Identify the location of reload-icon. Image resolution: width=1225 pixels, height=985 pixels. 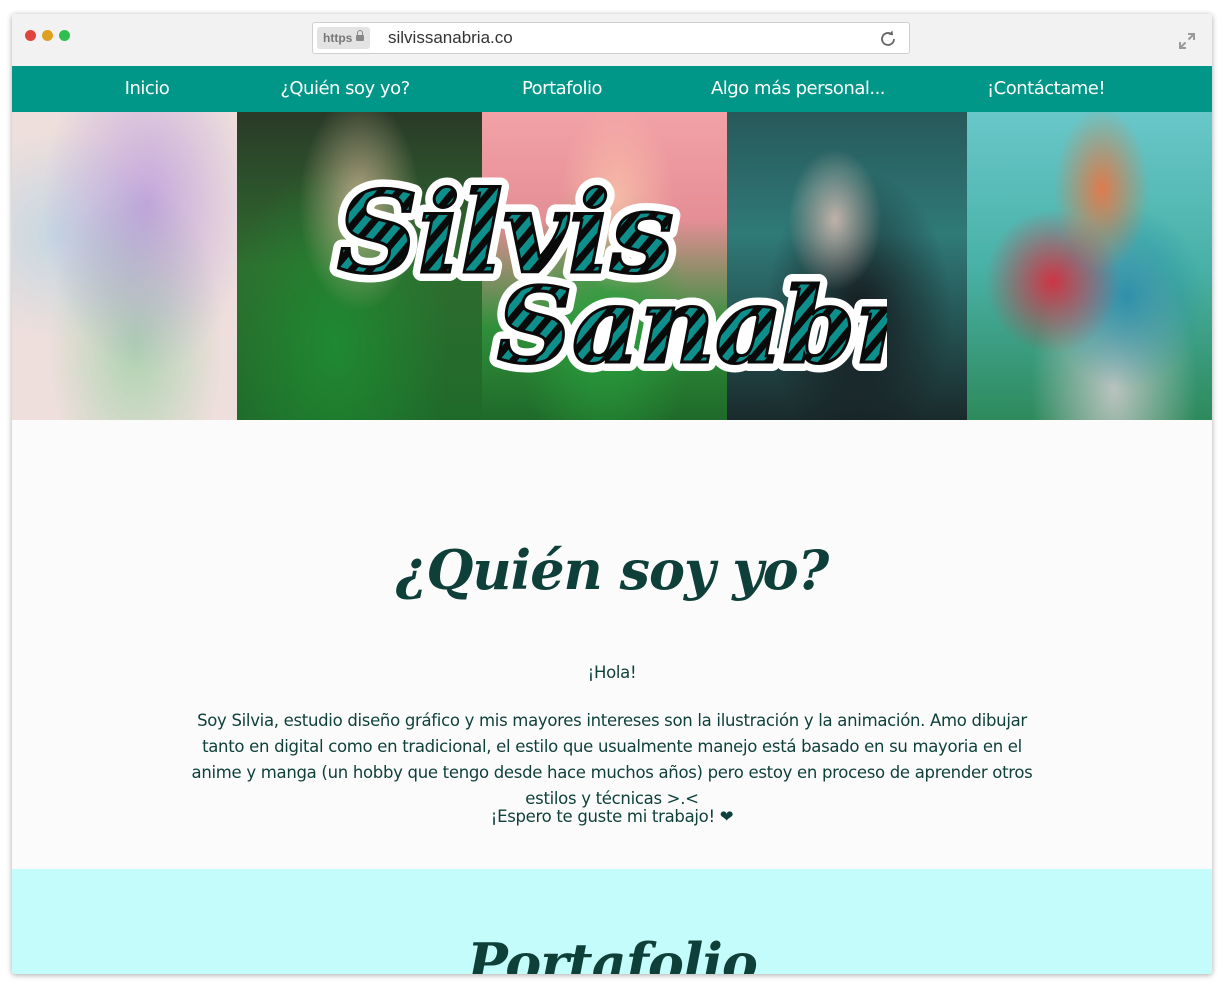
(888, 39).